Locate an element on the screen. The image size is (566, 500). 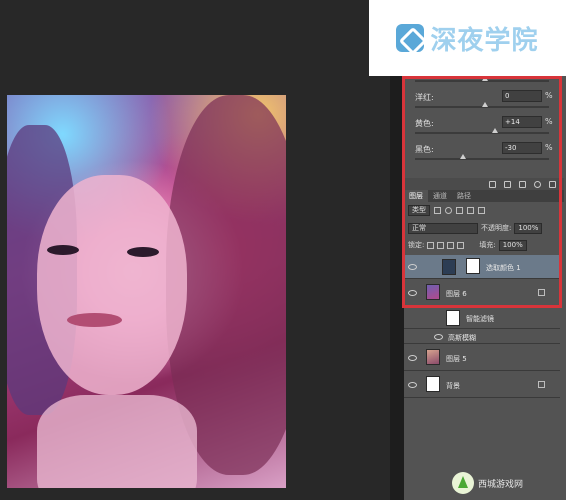
layer-filter-row: 类型 is located at coordinates (484, 210).